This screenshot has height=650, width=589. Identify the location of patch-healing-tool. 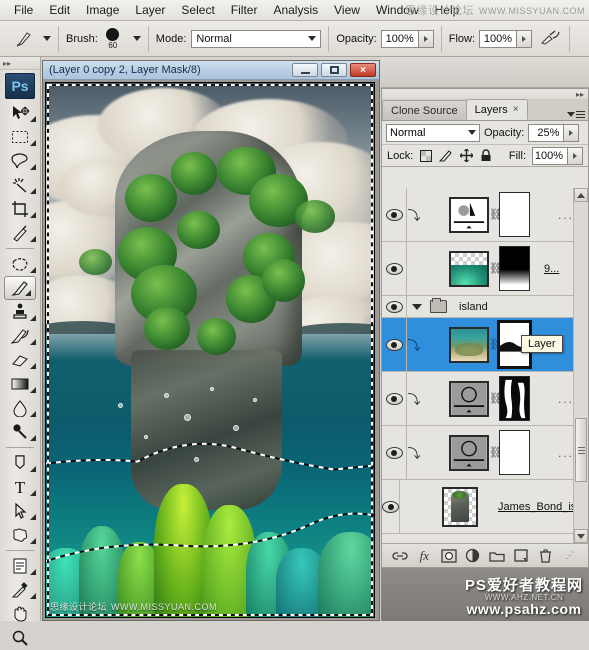
(20, 264).